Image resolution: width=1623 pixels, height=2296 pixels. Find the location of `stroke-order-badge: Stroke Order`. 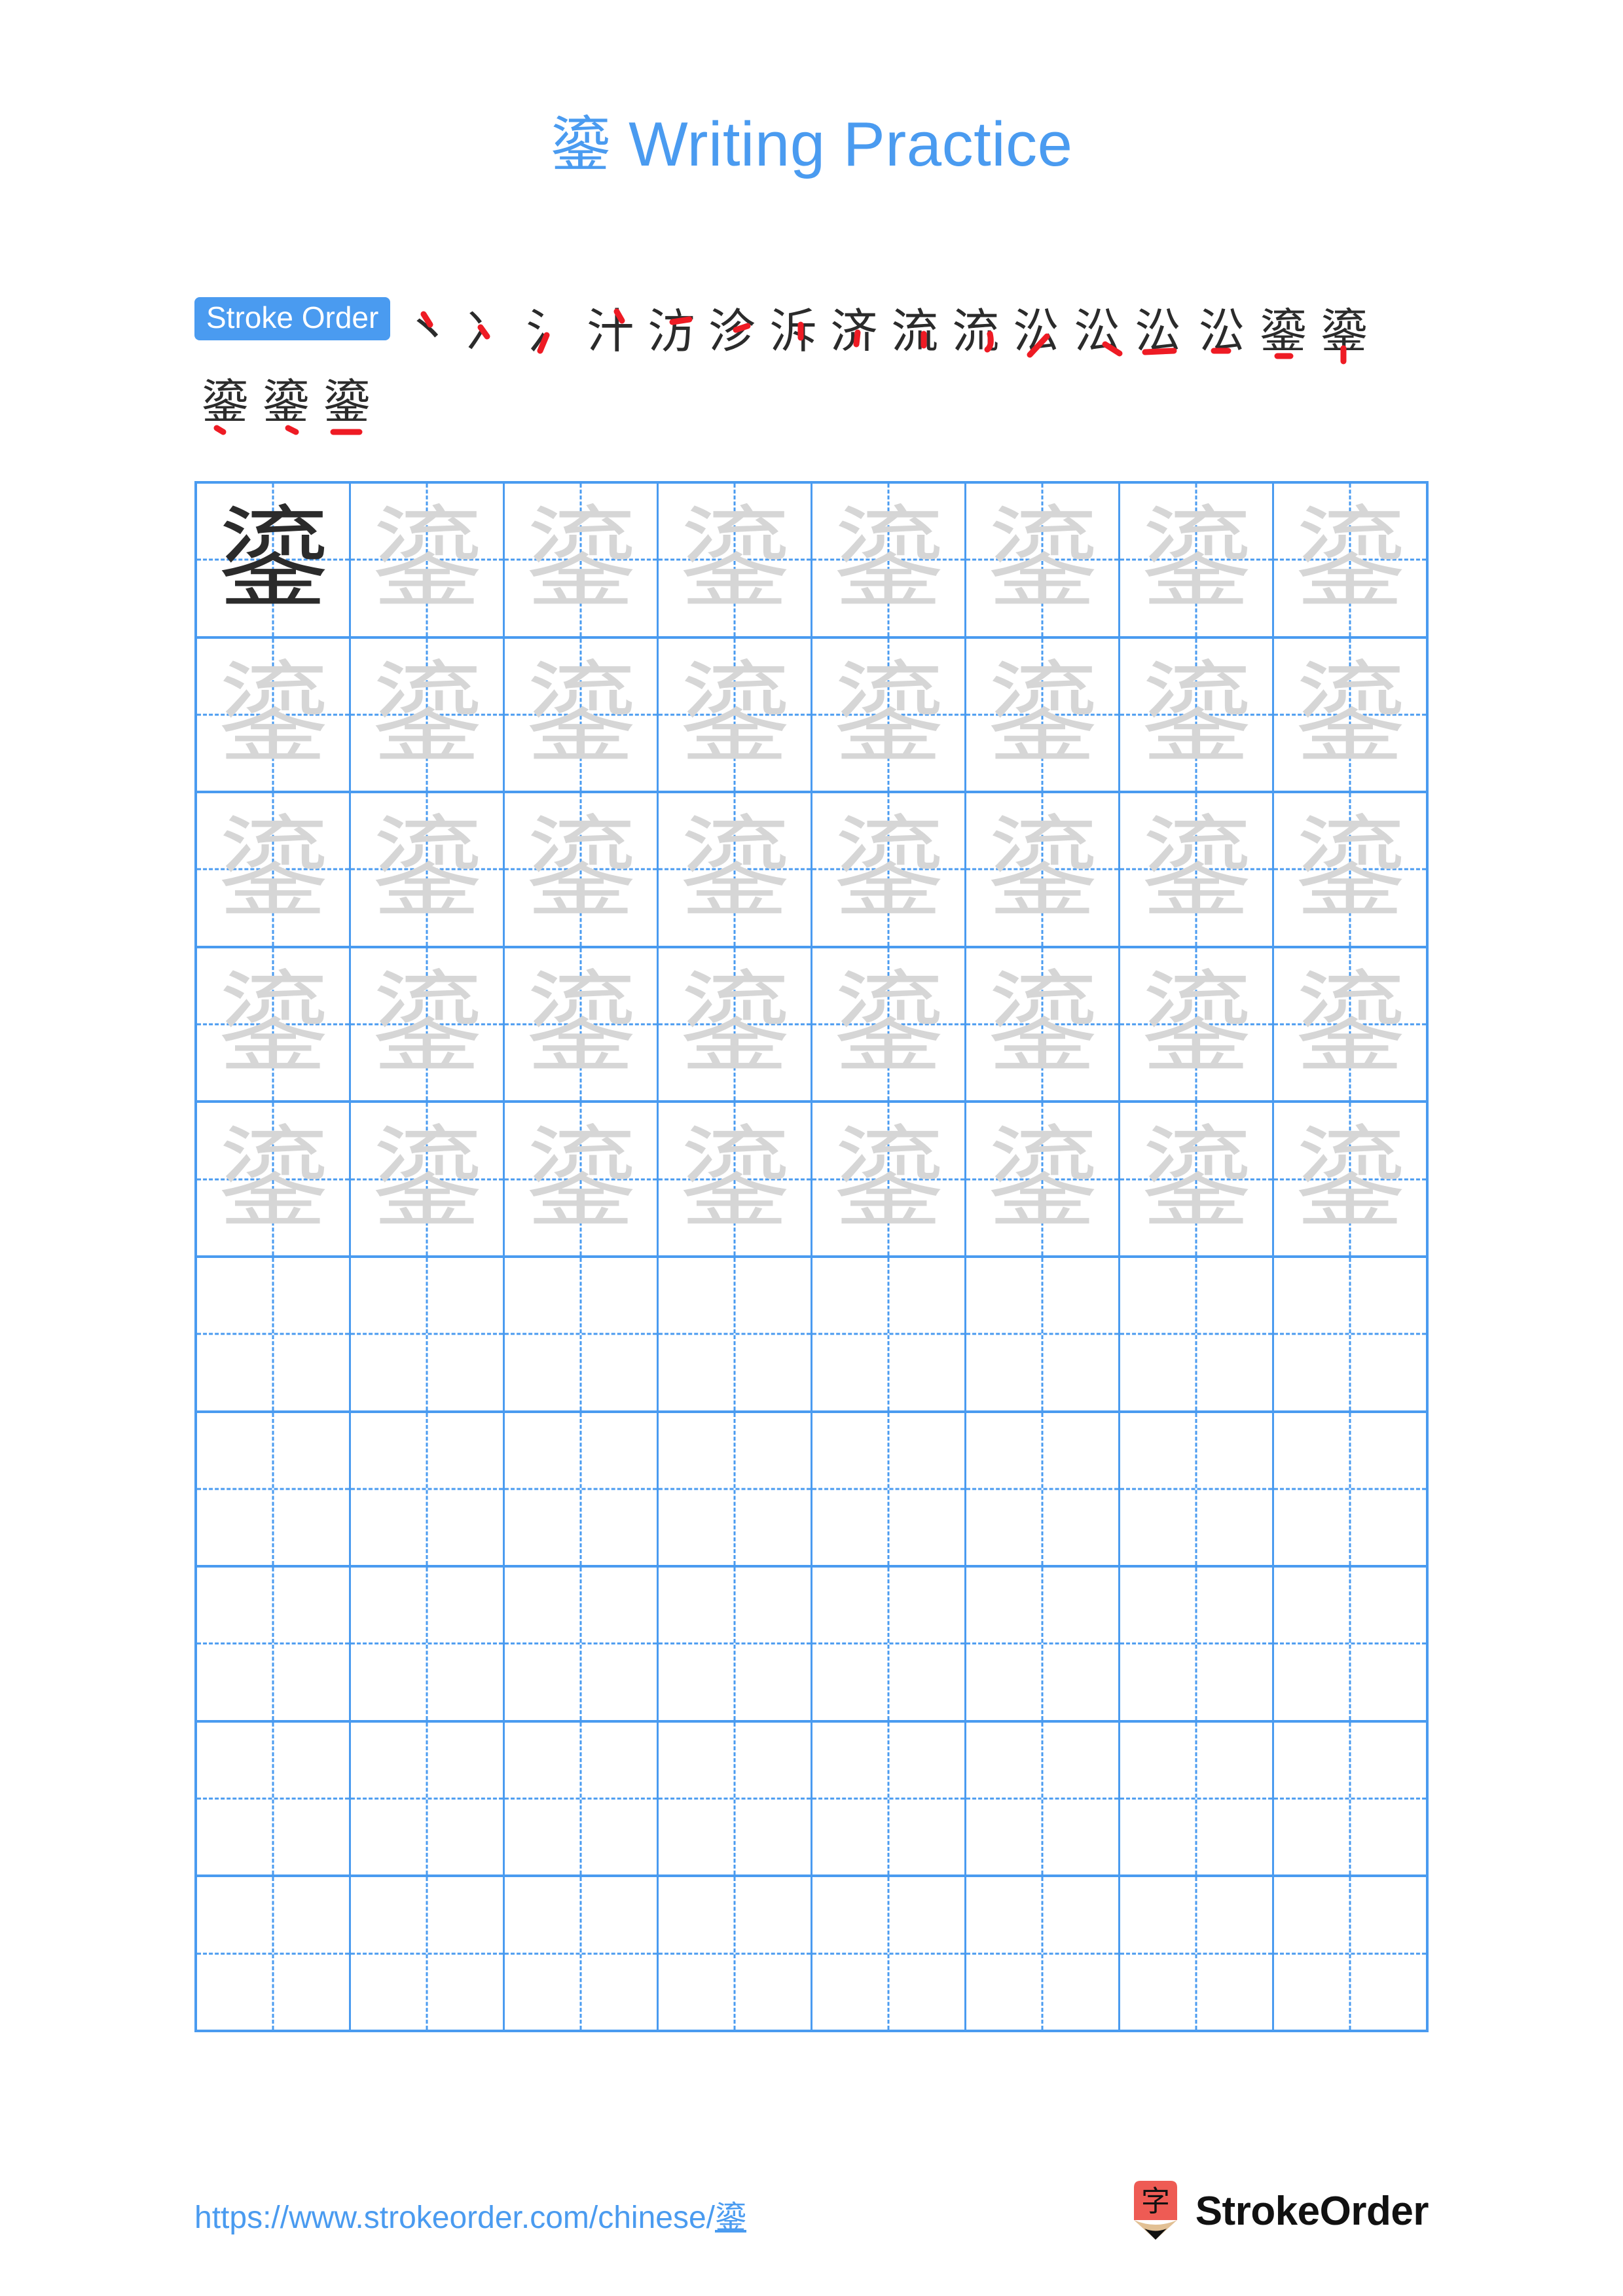

stroke-order-badge: Stroke Order is located at coordinates (292, 318).